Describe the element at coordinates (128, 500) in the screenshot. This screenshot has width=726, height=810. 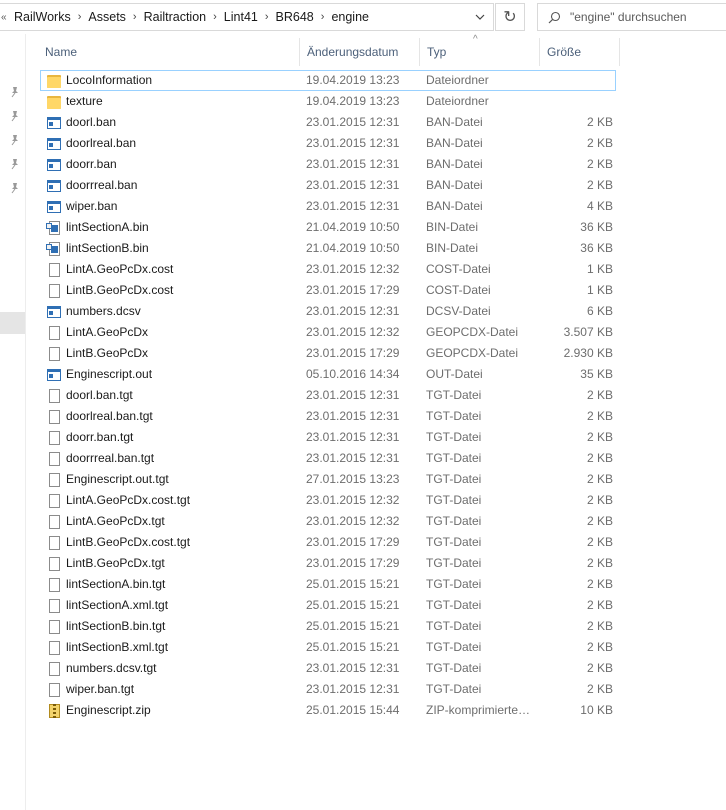
I see `file-name: LintA.GeoPcDx.cost.tgt` at that location.